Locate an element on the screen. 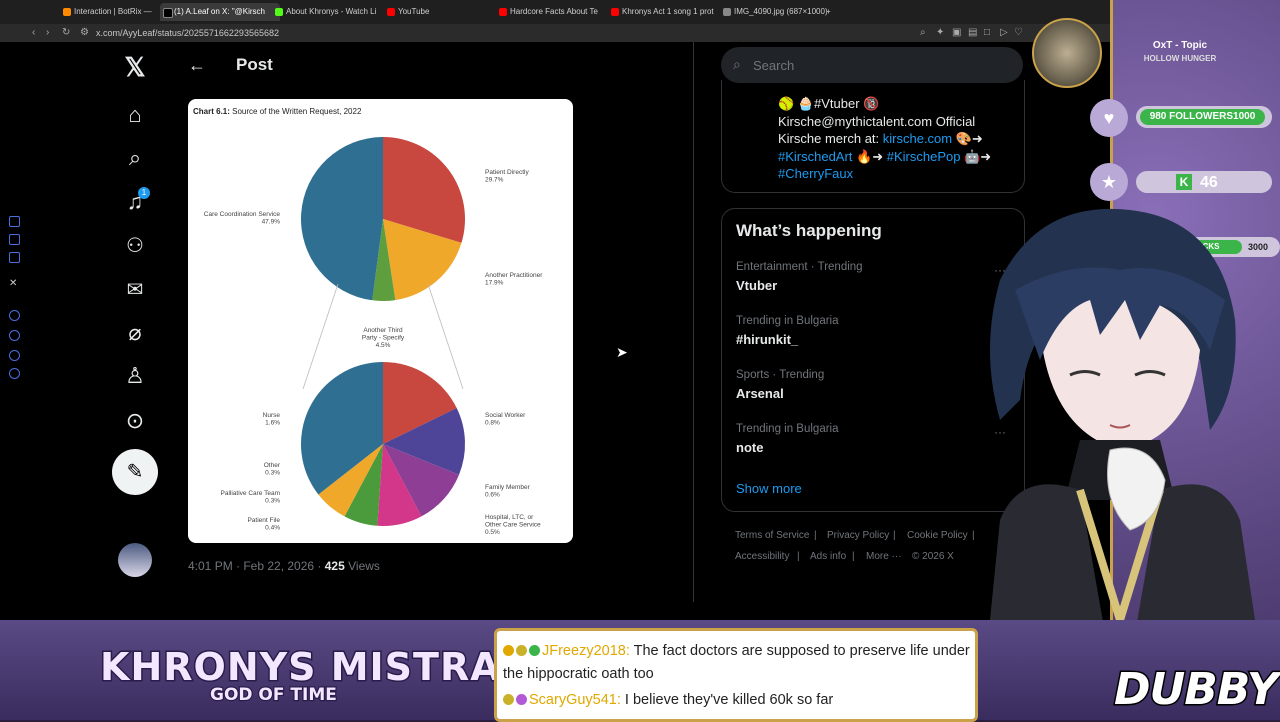  chat-text: I believe they've killed 60k so far is located at coordinates (727, 700).